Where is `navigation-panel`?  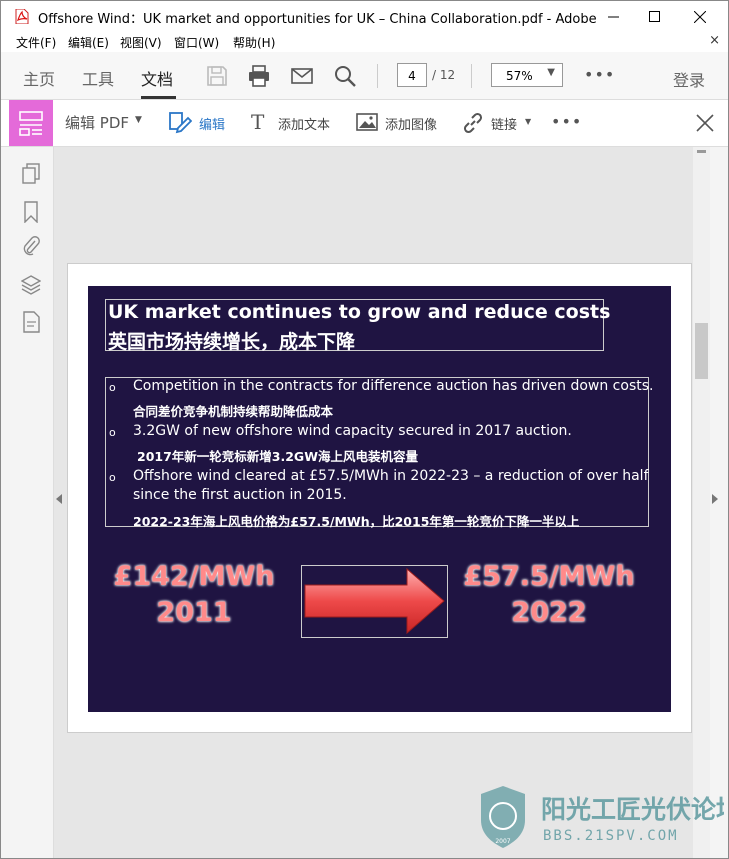 navigation-panel is located at coordinates (27, 502).